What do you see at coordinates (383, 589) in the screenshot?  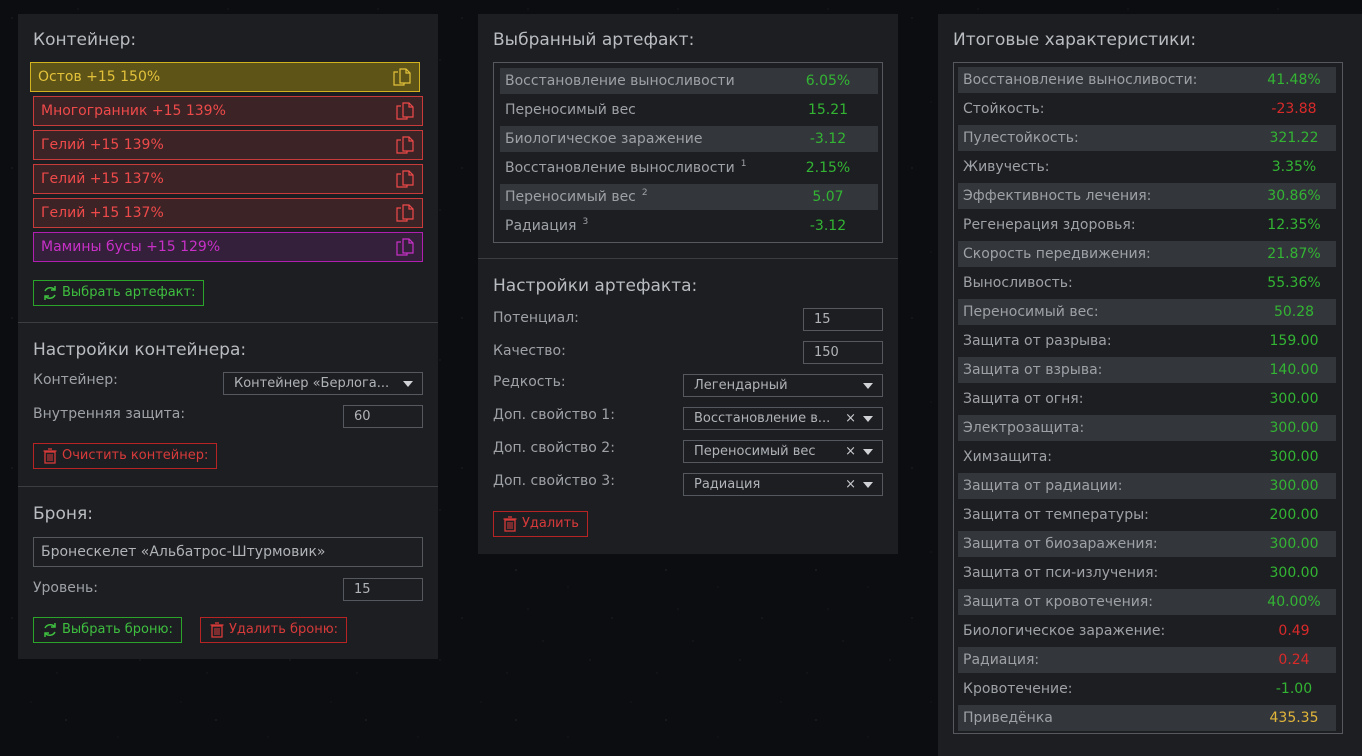 I see `armor-level-input: 15` at bounding box center [383, 589].